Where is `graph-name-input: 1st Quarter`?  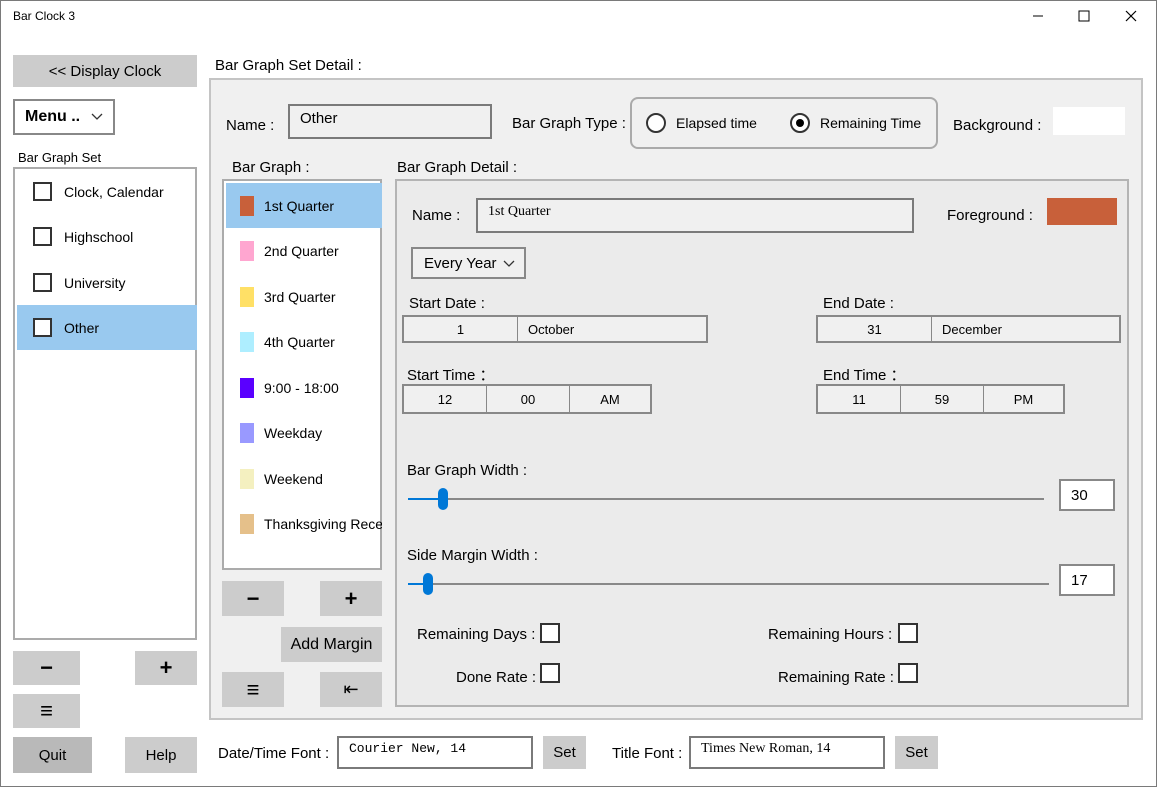 graph-name-input: 1st Quarter is located at coordinates (695, 215).